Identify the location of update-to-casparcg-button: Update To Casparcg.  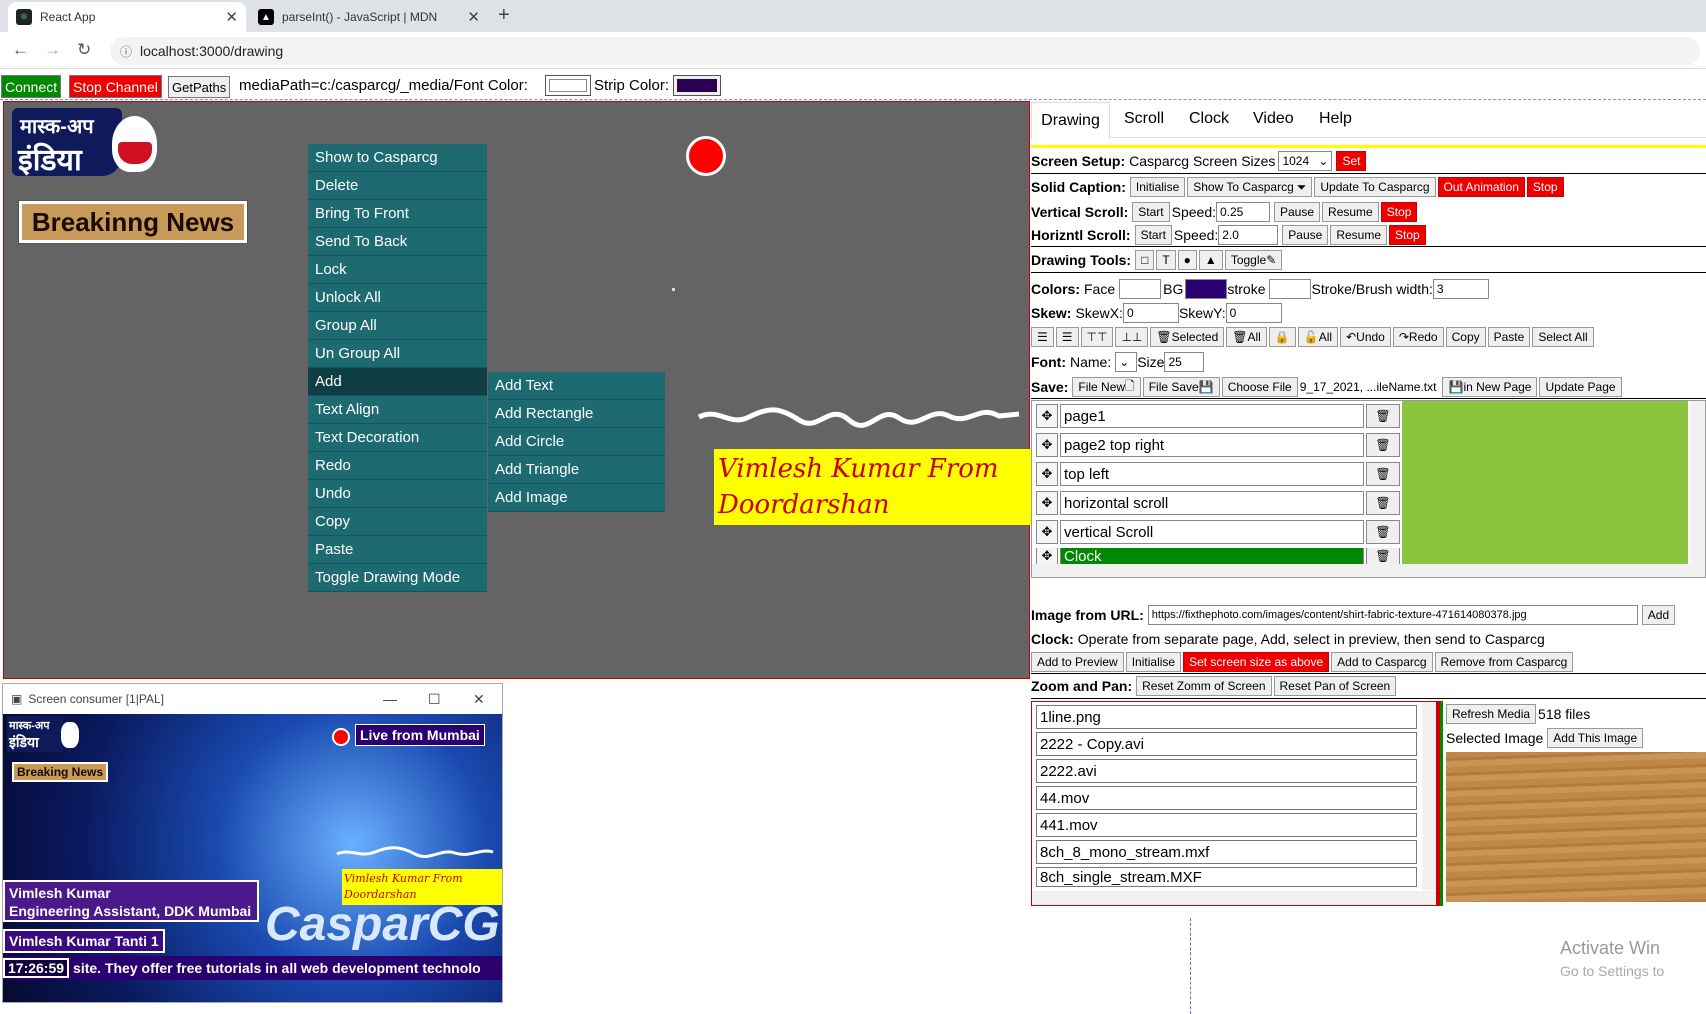
(1375, 187).